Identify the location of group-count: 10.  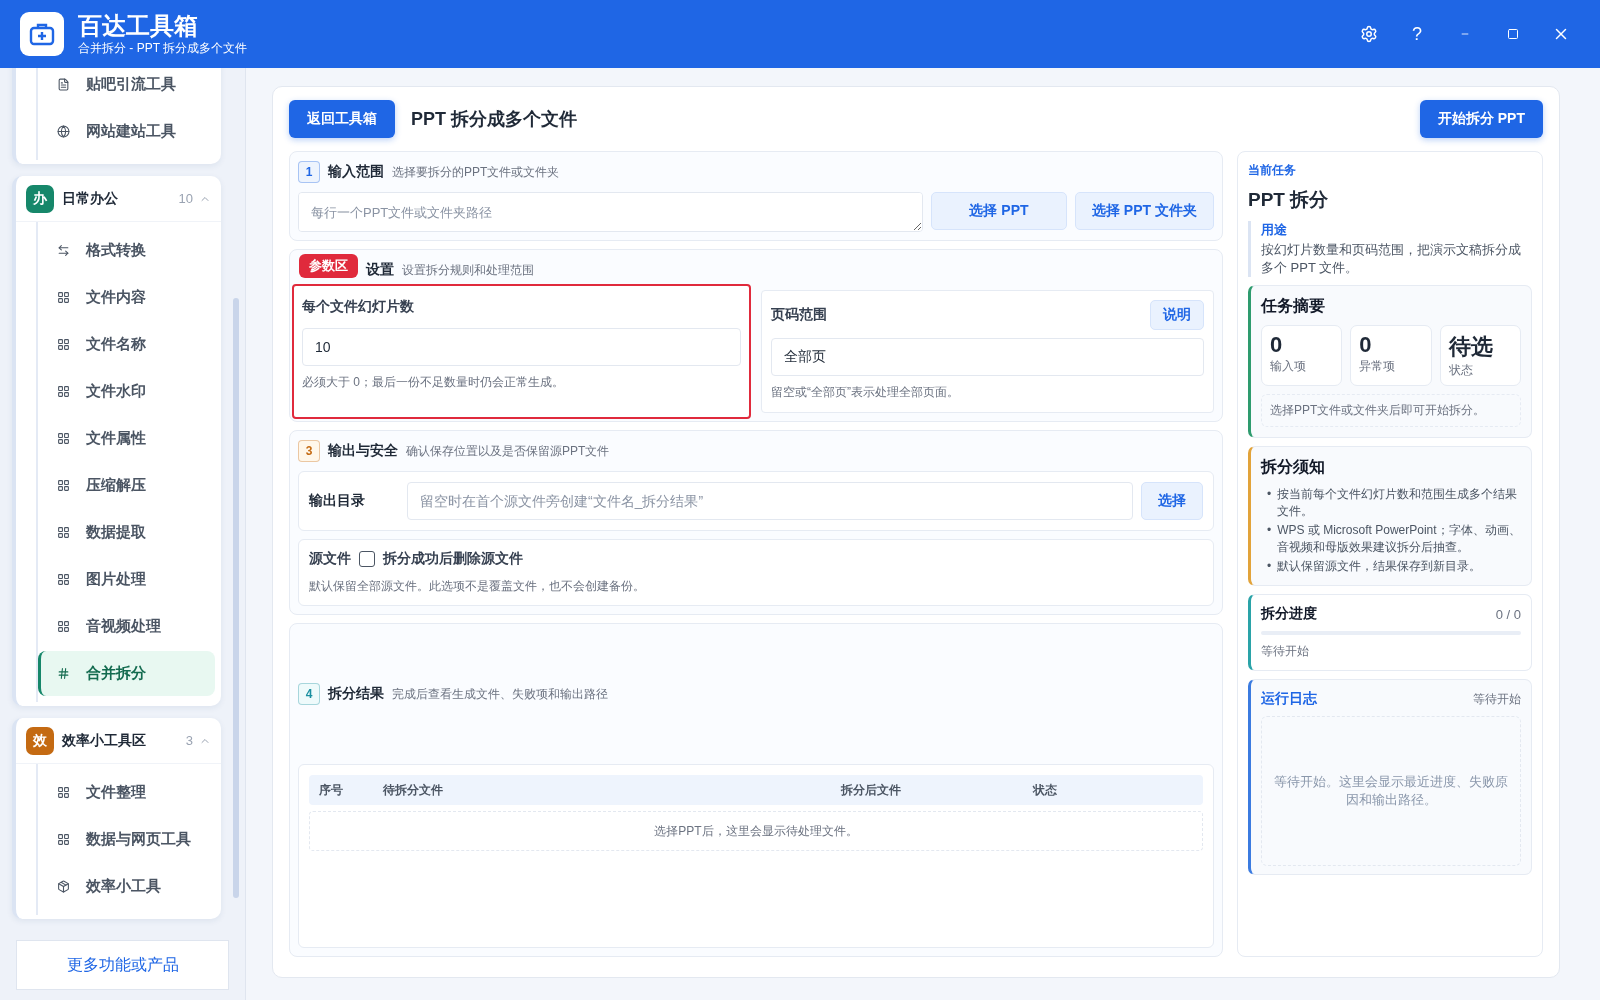
(185, 198).